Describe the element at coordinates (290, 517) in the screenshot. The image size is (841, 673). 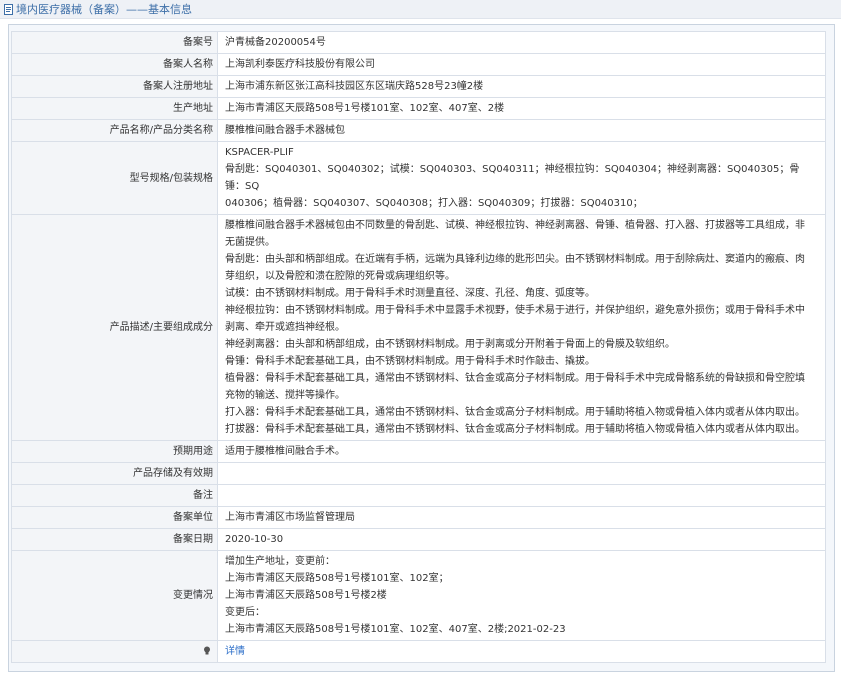
I see `field-value-line: 上海市青浦区市场监督管理局` at that location.